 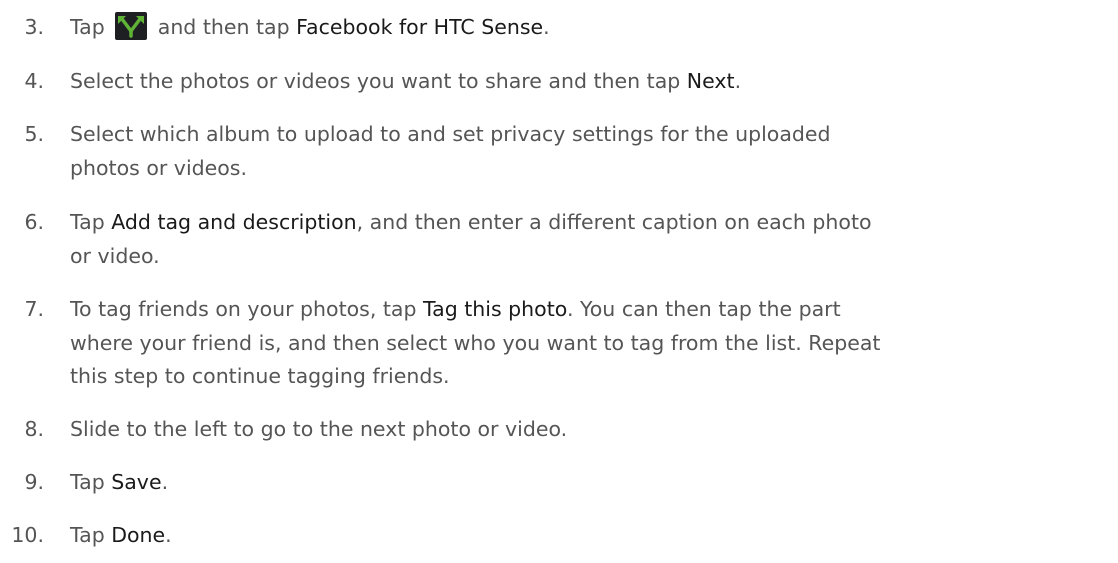 I want to click on ui-term: Facebook for HTC Sense, so click(x=420, y=27).